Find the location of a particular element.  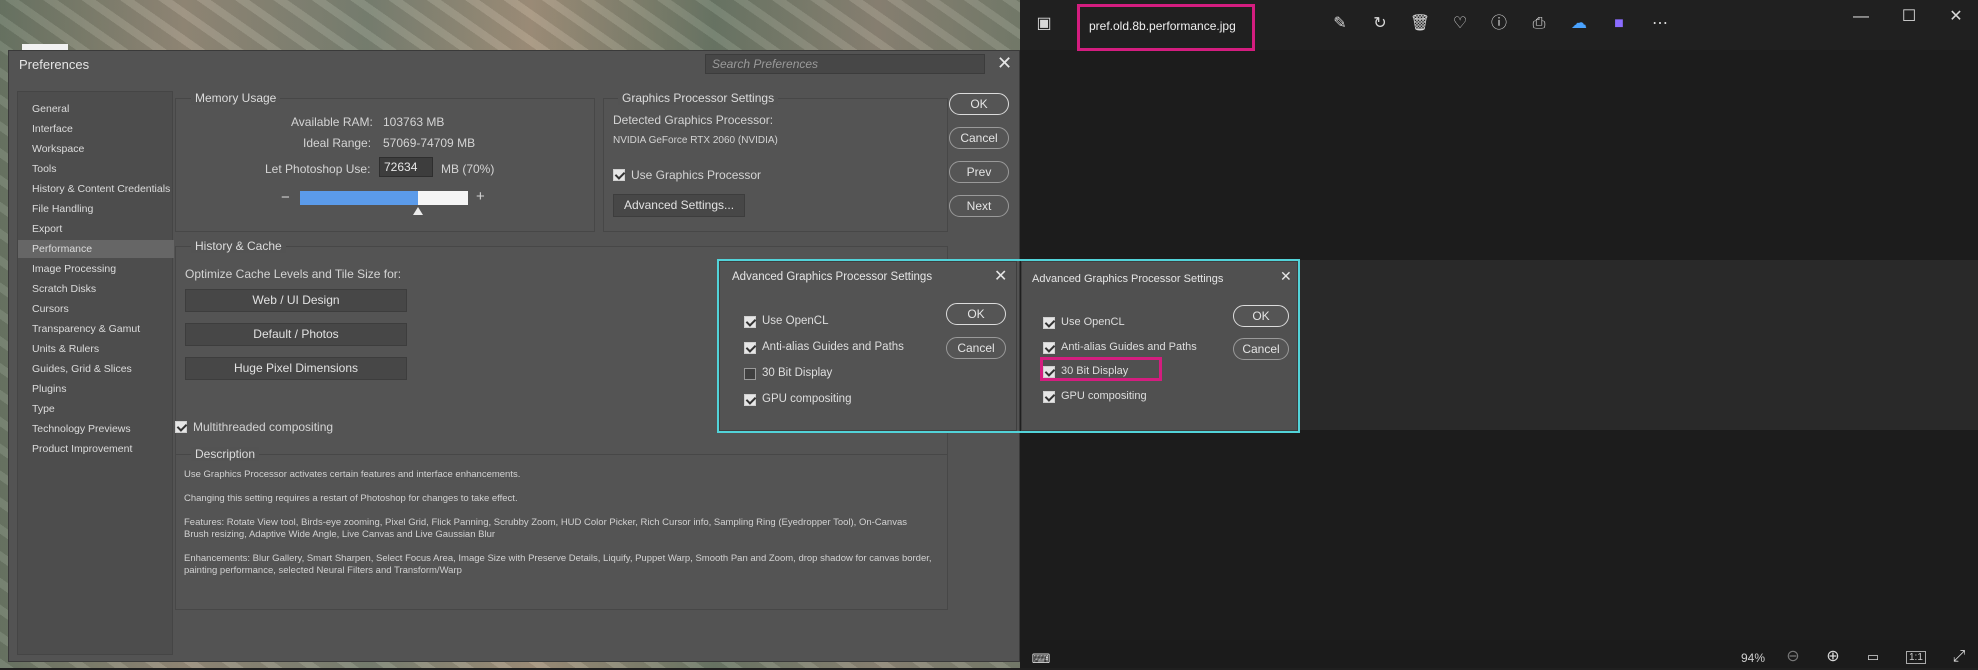

30-bit-display-highlight is located at coordinates (1101, 369).